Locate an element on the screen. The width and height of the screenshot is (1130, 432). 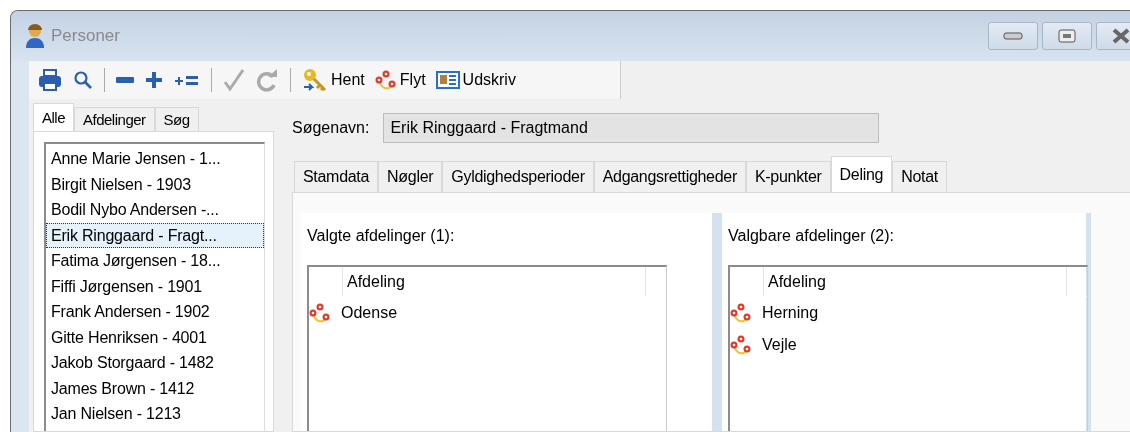
minimize-icon is located at coordinates (1013, 36).